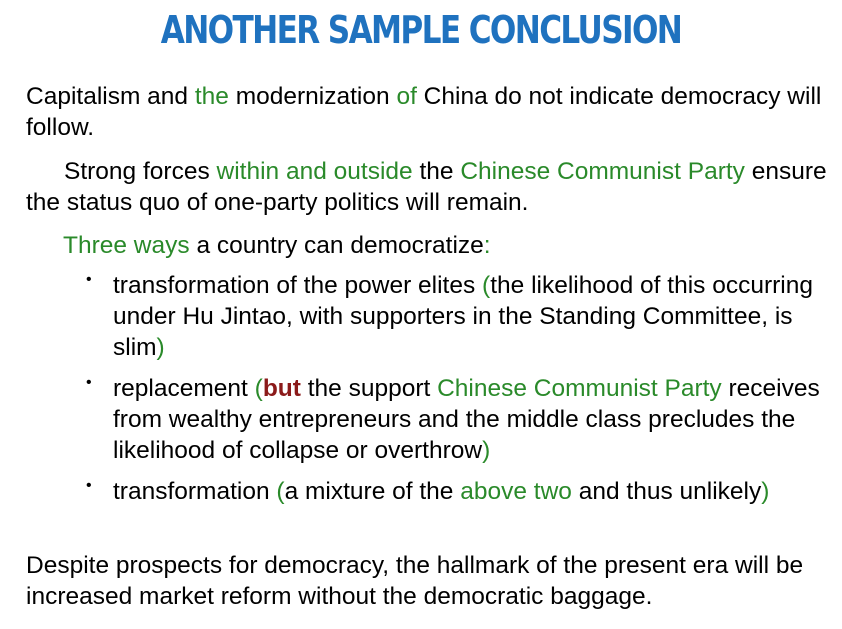 The image size is (842, 629). Describe the element at coordinates (487, 245) in the screenshot. I see `p3-colon: :` at that location.